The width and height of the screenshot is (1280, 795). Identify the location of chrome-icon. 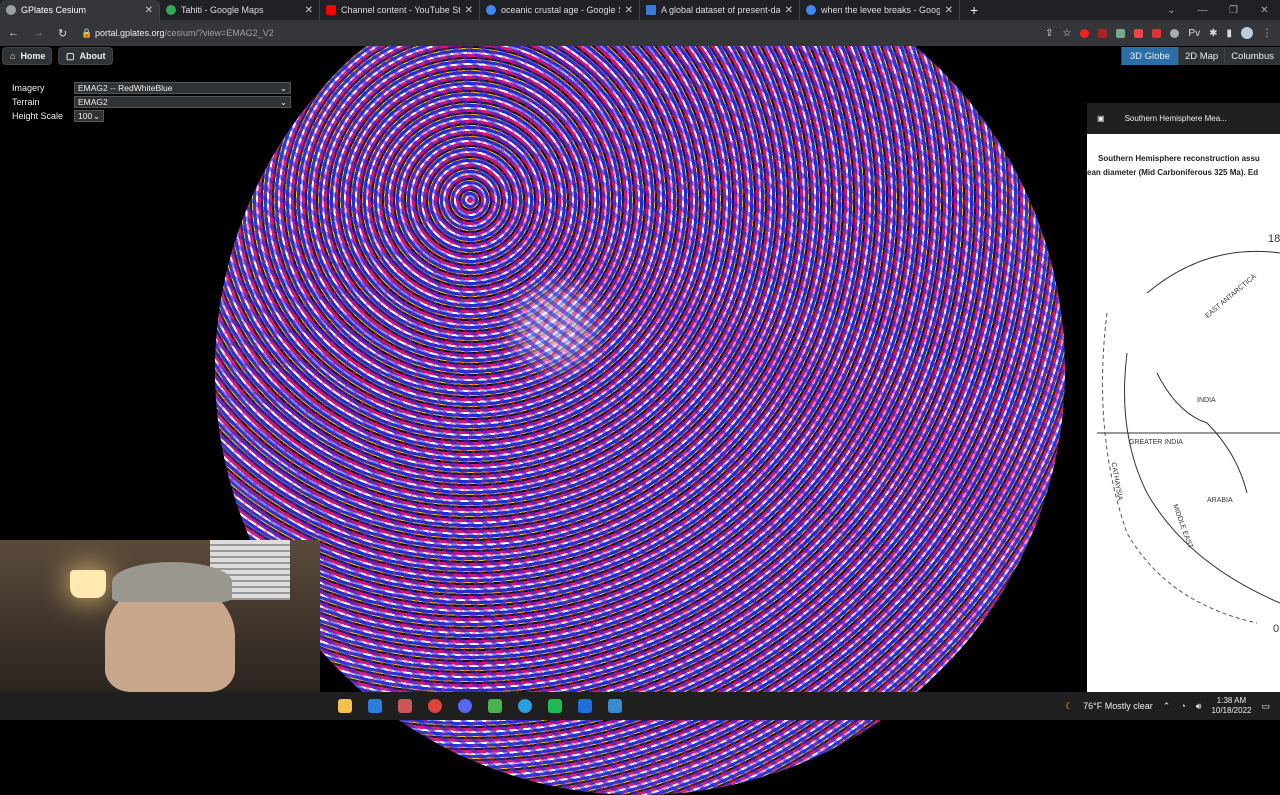
(435, 706).